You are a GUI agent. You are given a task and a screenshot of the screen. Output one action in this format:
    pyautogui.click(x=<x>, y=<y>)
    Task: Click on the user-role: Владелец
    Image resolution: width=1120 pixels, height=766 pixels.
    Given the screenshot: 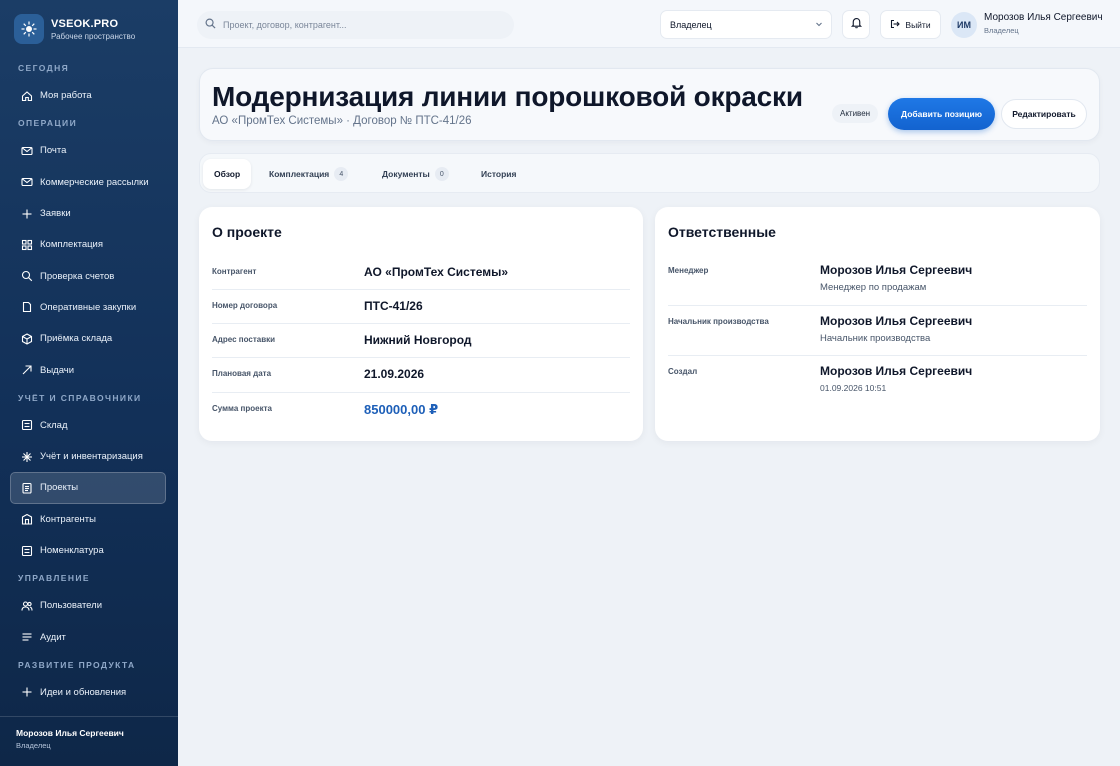 What is the action you would take?
    pyautogui.click(x=1001, y=30)
    